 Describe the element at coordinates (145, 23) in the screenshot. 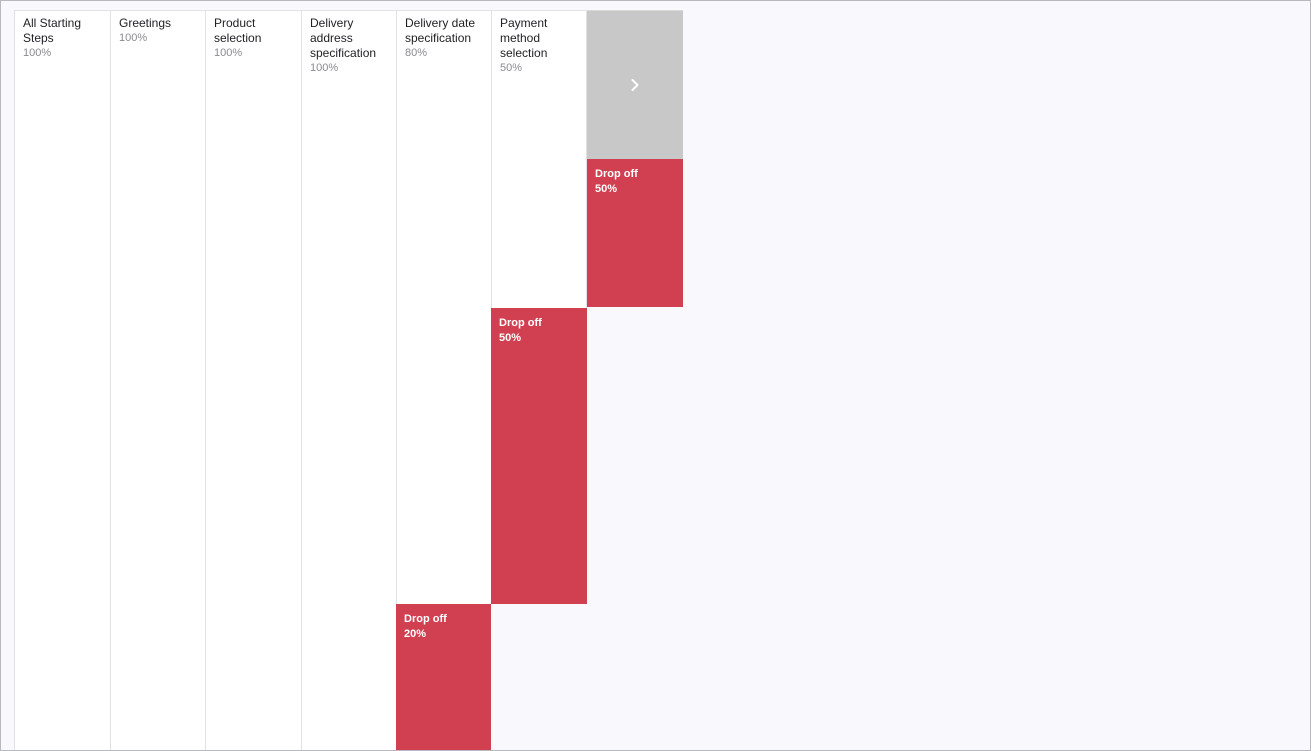

I see `step-name: Greetings` at that location.